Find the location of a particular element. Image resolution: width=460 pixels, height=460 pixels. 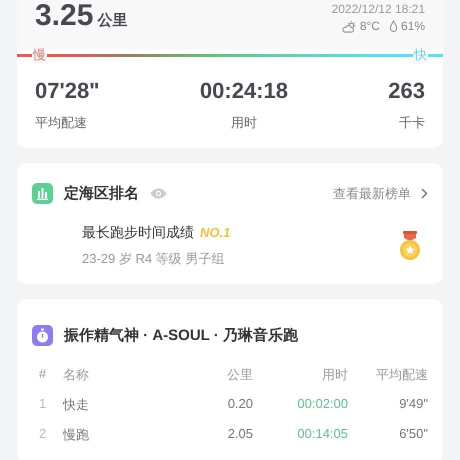

stat-value: 263 is located at coordinates (406, 91).